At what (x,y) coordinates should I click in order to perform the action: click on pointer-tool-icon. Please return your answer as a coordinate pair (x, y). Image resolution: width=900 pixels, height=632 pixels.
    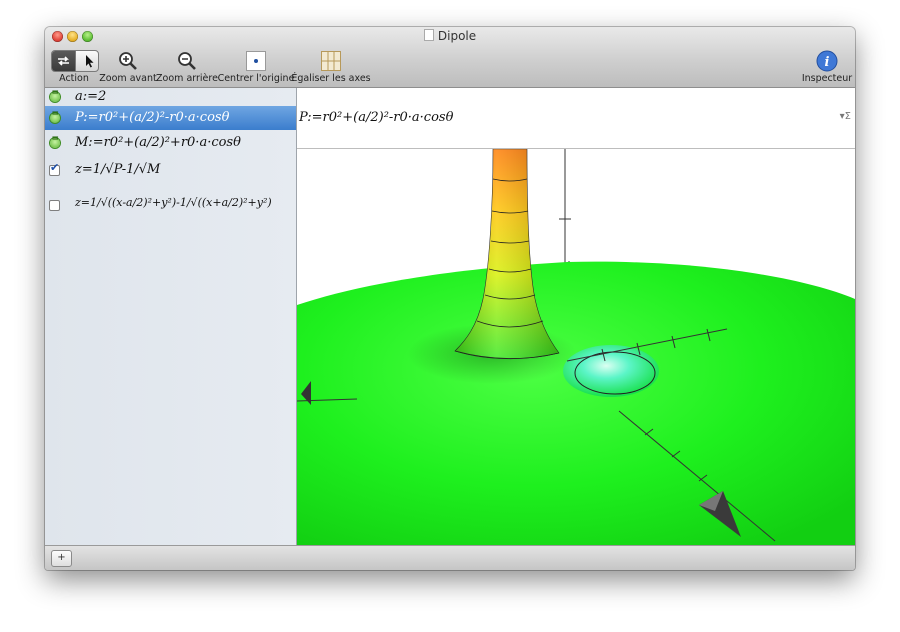
    Looking at the image, I should click on (86, 61).